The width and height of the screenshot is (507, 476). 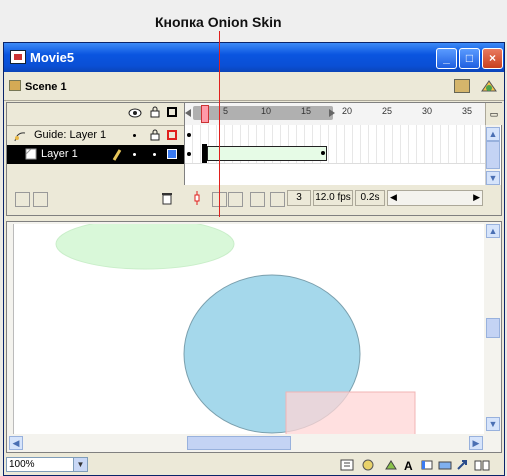 What do you see at coordinates (435, 198) in the screenshot?
I see `timeline-hscrollbar: ◀ ▶` at bounding box center [435, 198].